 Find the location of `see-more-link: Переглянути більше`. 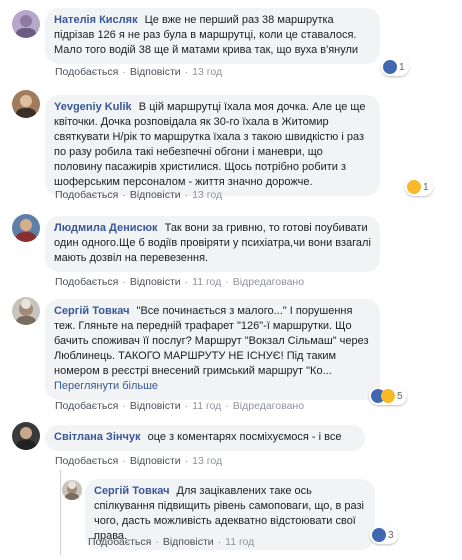

see-more-link: Переглянути більше is located at coordinates (106, 386).